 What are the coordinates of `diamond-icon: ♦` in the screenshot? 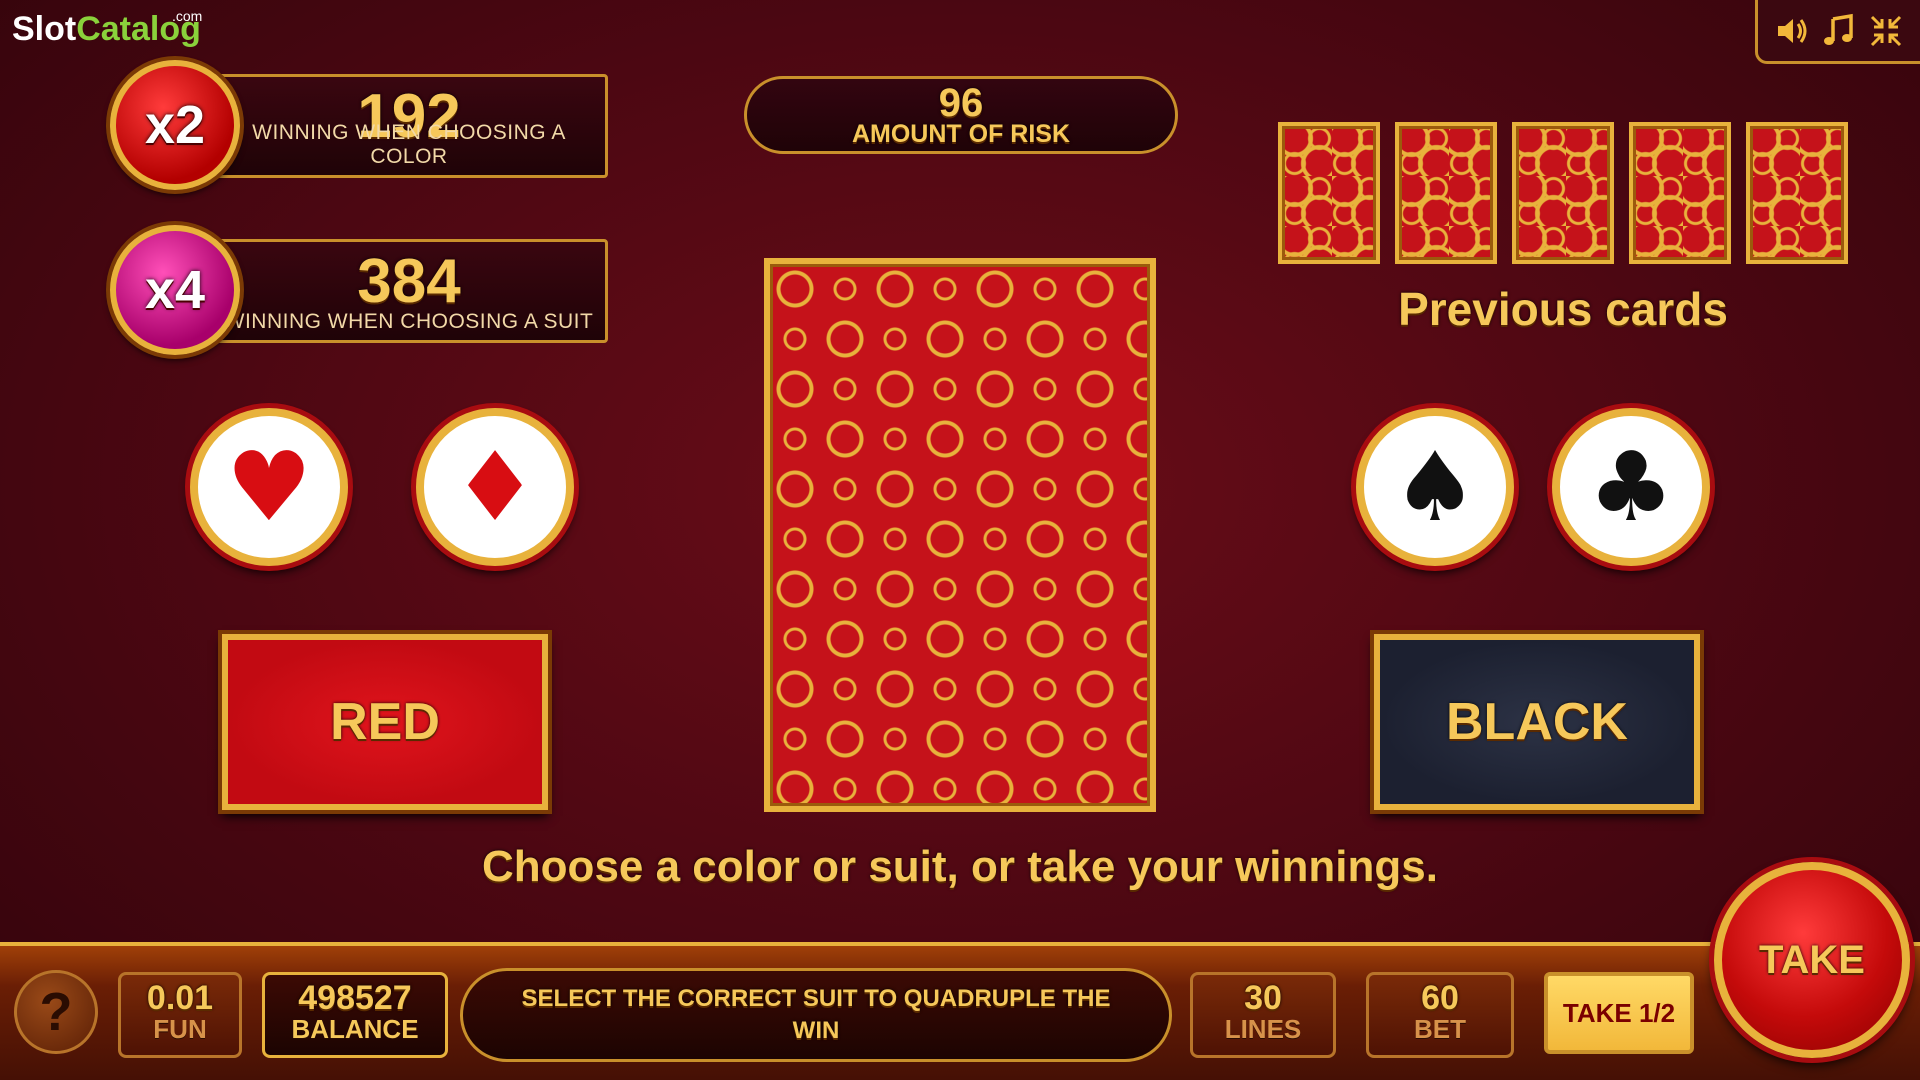 It's located at (495, 487).